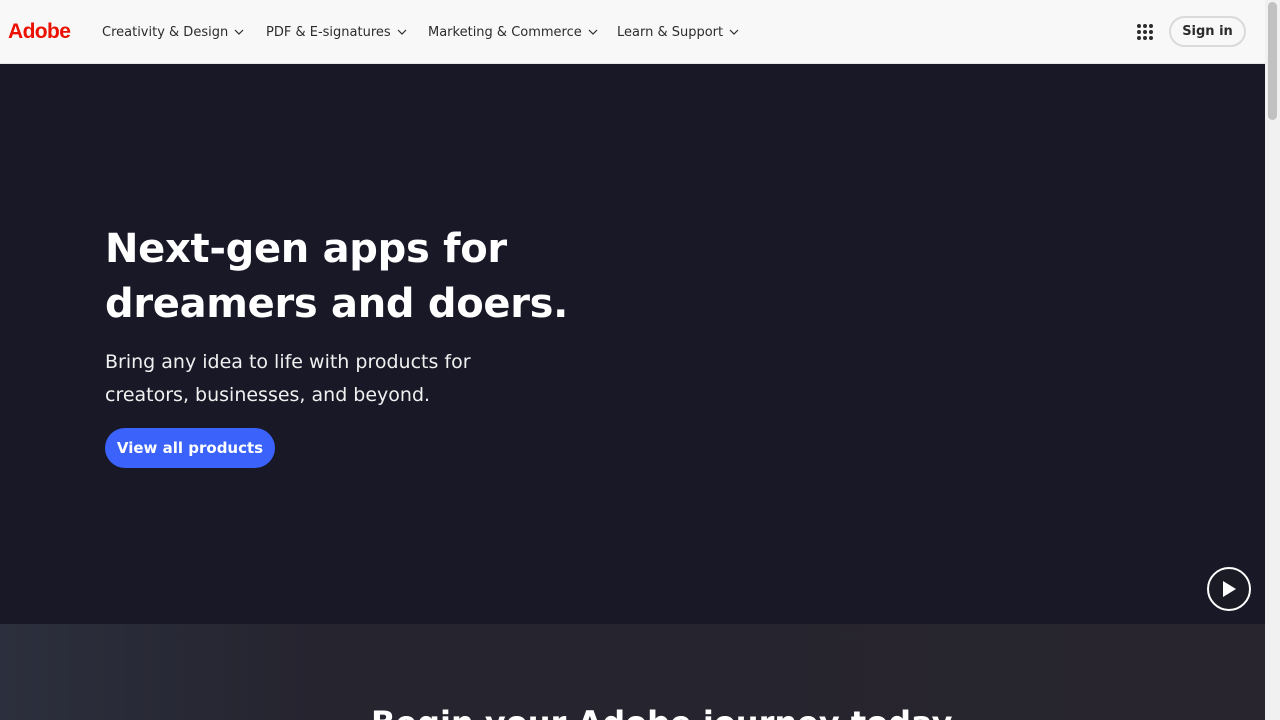 This screenshot has height=720, width=1280. What do you see at coordinates (1145, 32) in the screenshot?
I see `app-grid-icon` at bounding box center [1145, 32].